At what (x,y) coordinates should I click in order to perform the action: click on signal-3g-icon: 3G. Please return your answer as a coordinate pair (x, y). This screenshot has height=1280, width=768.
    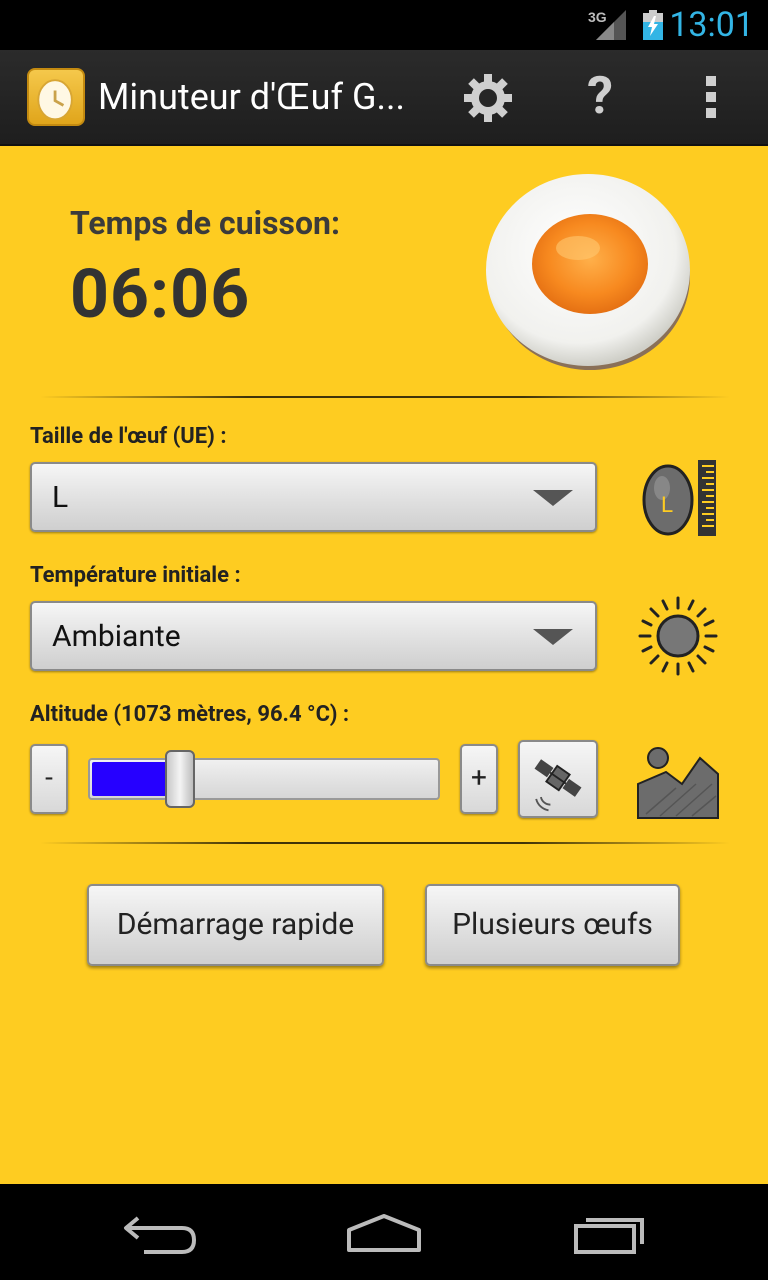
    Looking at the image, I should click on (607, 24).